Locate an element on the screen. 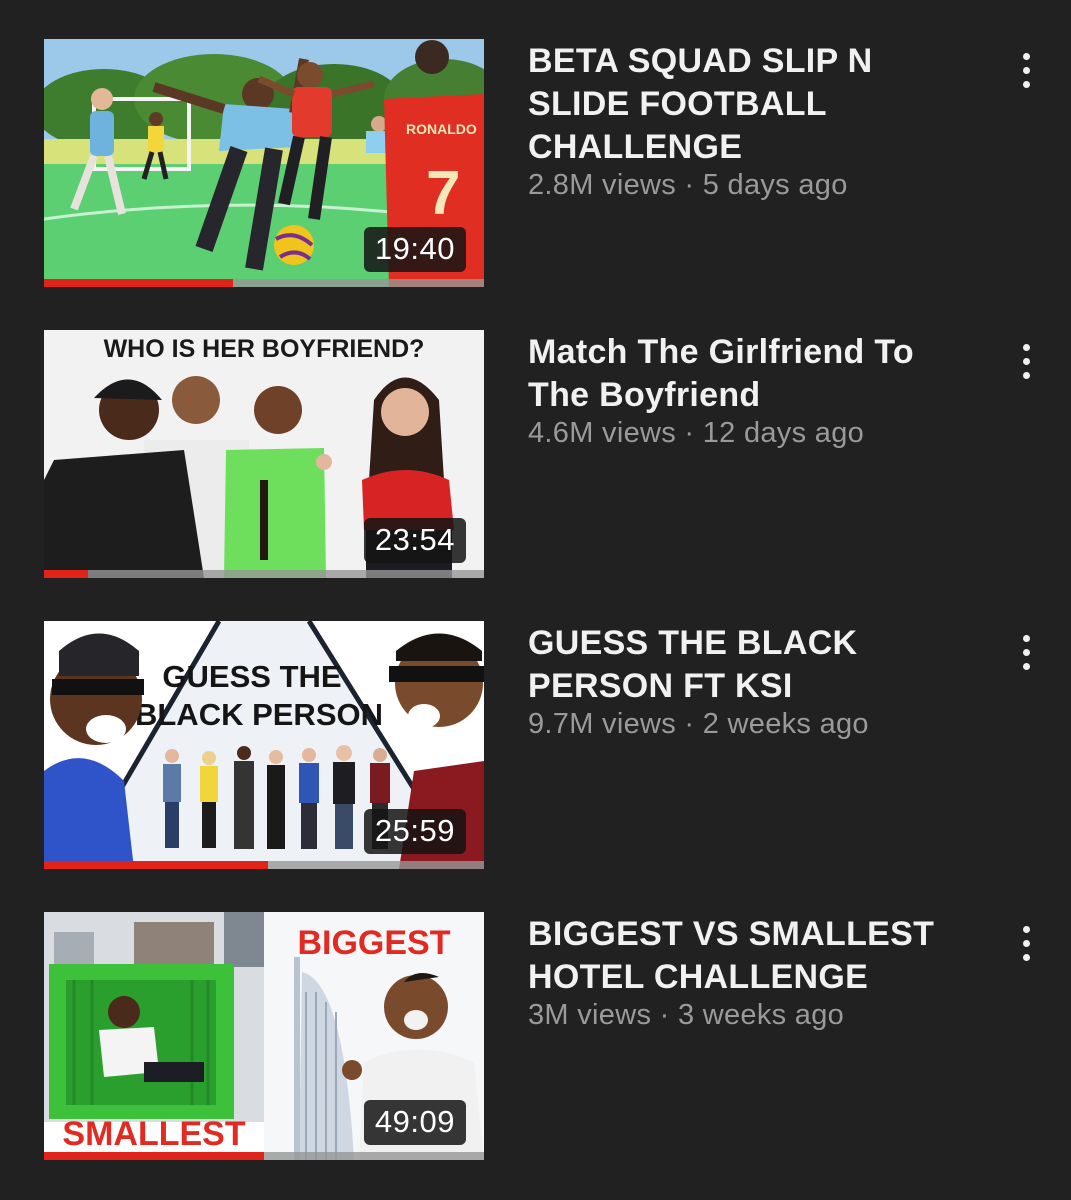  view-count: 2.8M views is located at coordinates (602, 185).